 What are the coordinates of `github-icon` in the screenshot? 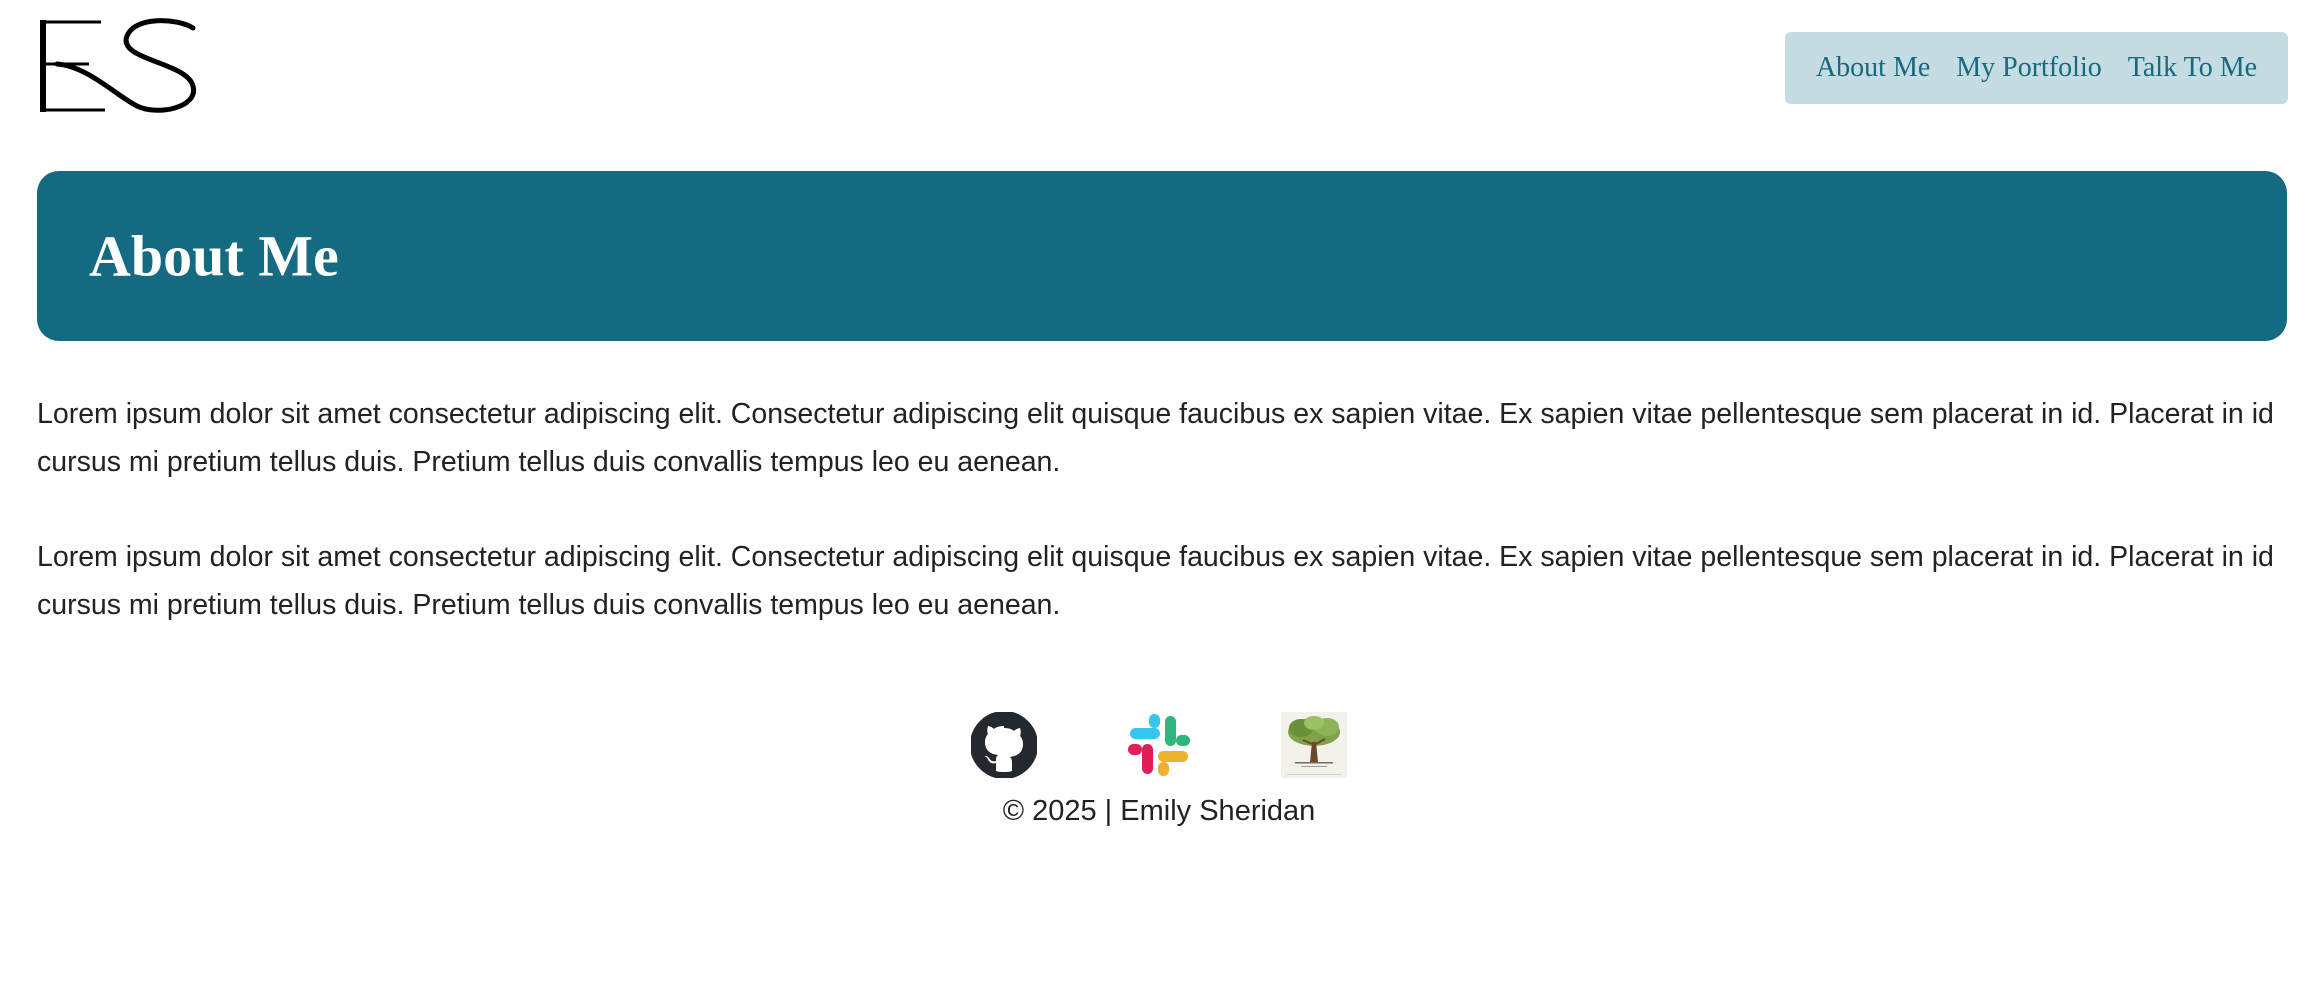 It's located at (1004, 745).